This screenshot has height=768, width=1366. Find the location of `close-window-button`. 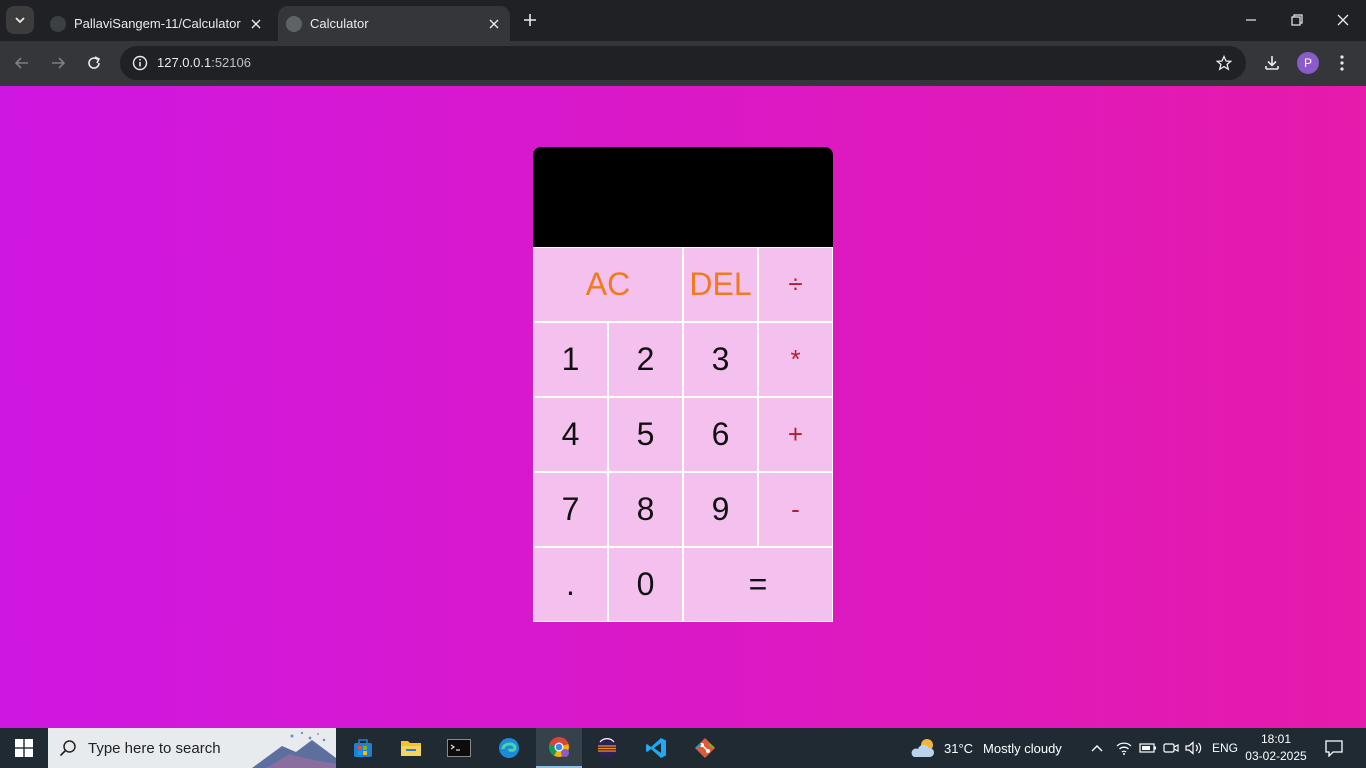

close-window-button is located at coordinates (1343, 20).